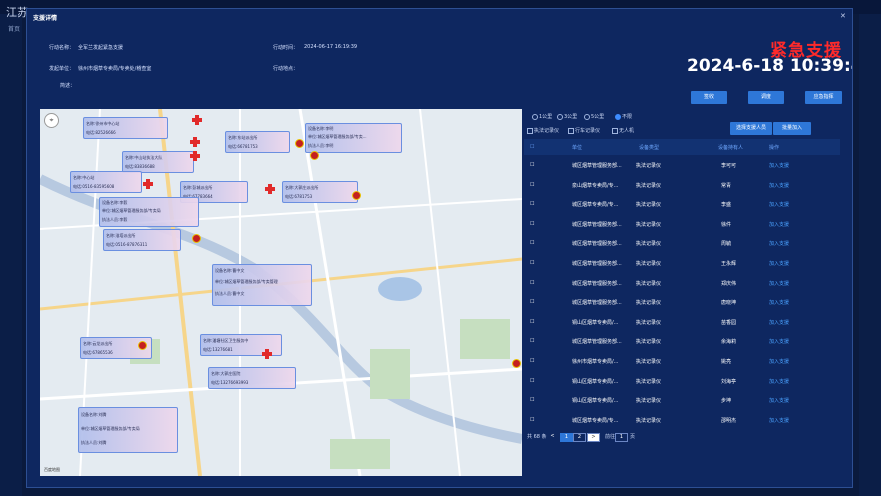  Describe the element at coordinates (584, 130) in the screenshot. I see `filter-dashcam: 行车记录仪` at that location.